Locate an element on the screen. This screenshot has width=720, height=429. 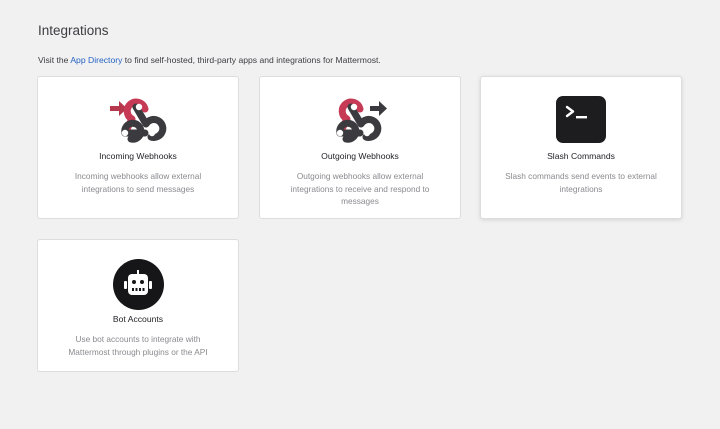
bot-icon-wrap is located at coordinates (138, 284).